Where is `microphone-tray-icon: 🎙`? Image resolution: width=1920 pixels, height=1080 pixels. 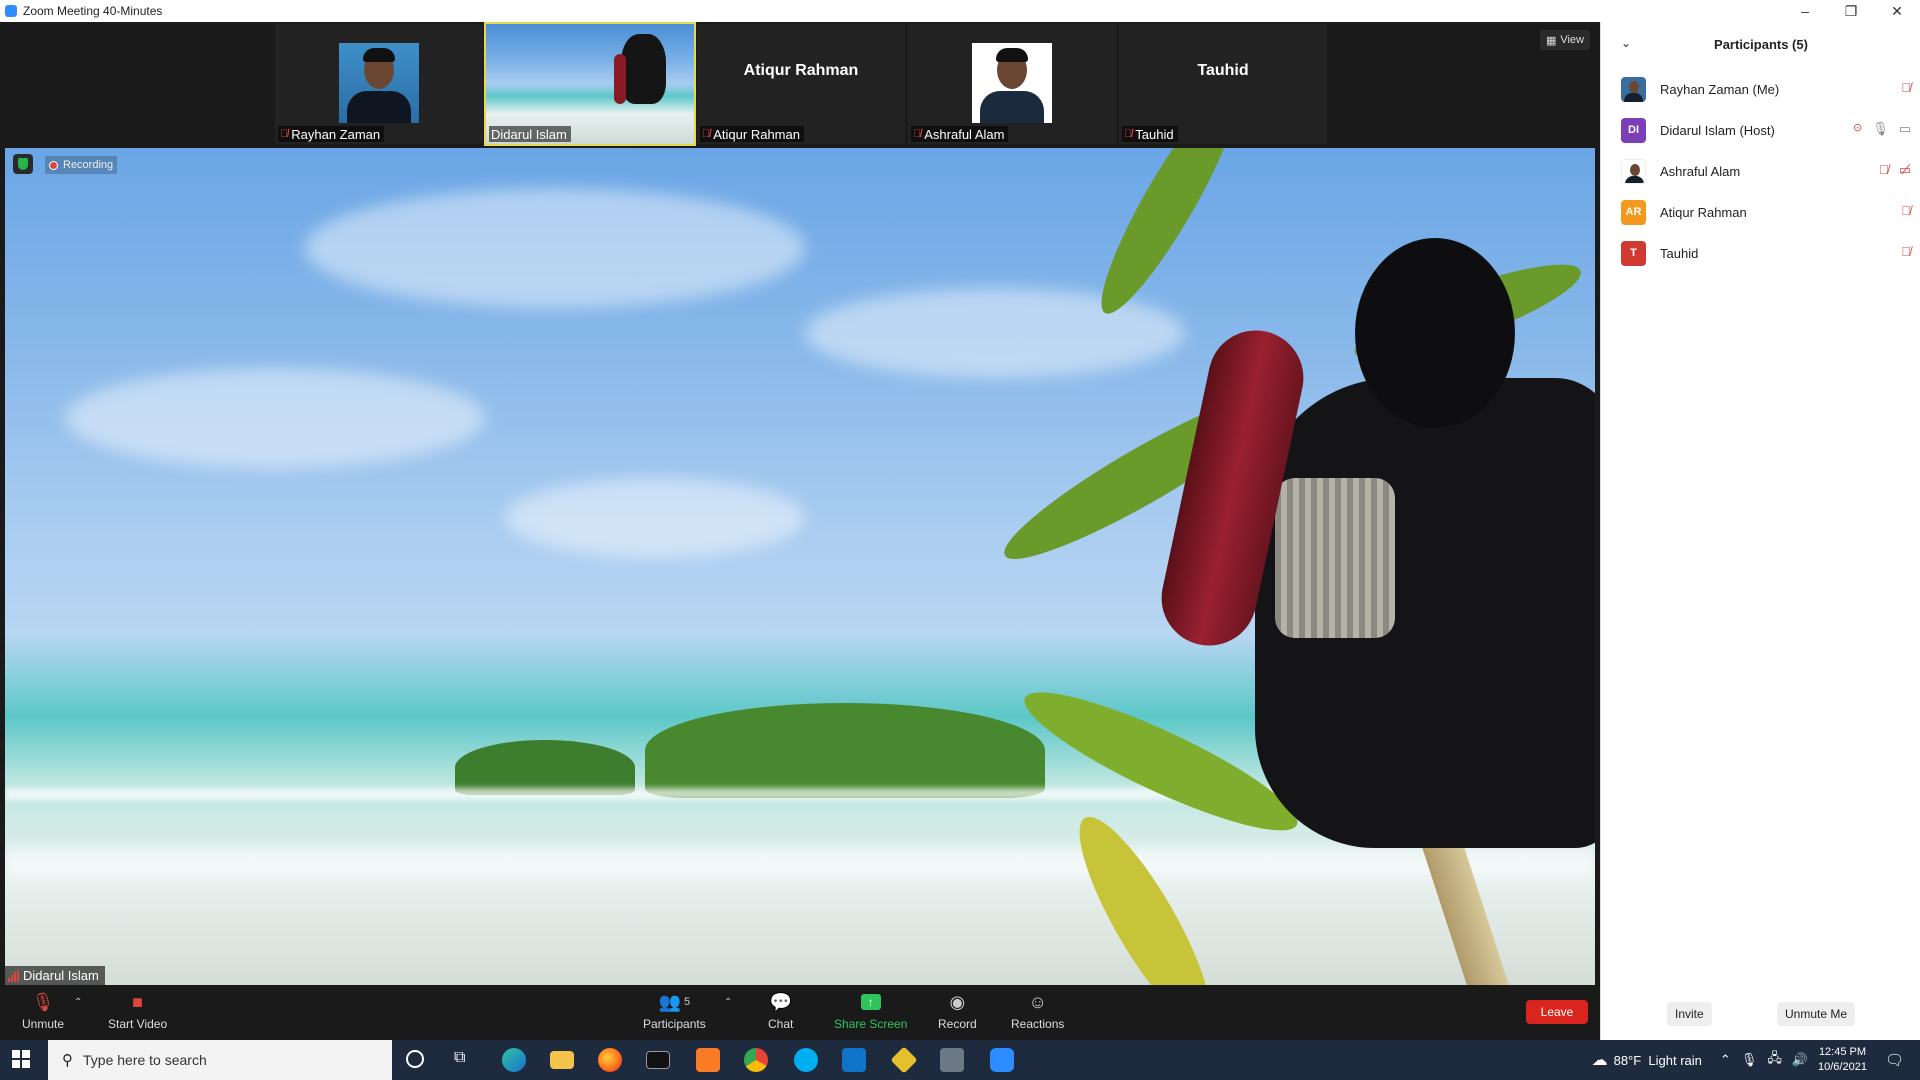 microphone-tray-icon: 🎙 is located at coordinates (1749, 1060).